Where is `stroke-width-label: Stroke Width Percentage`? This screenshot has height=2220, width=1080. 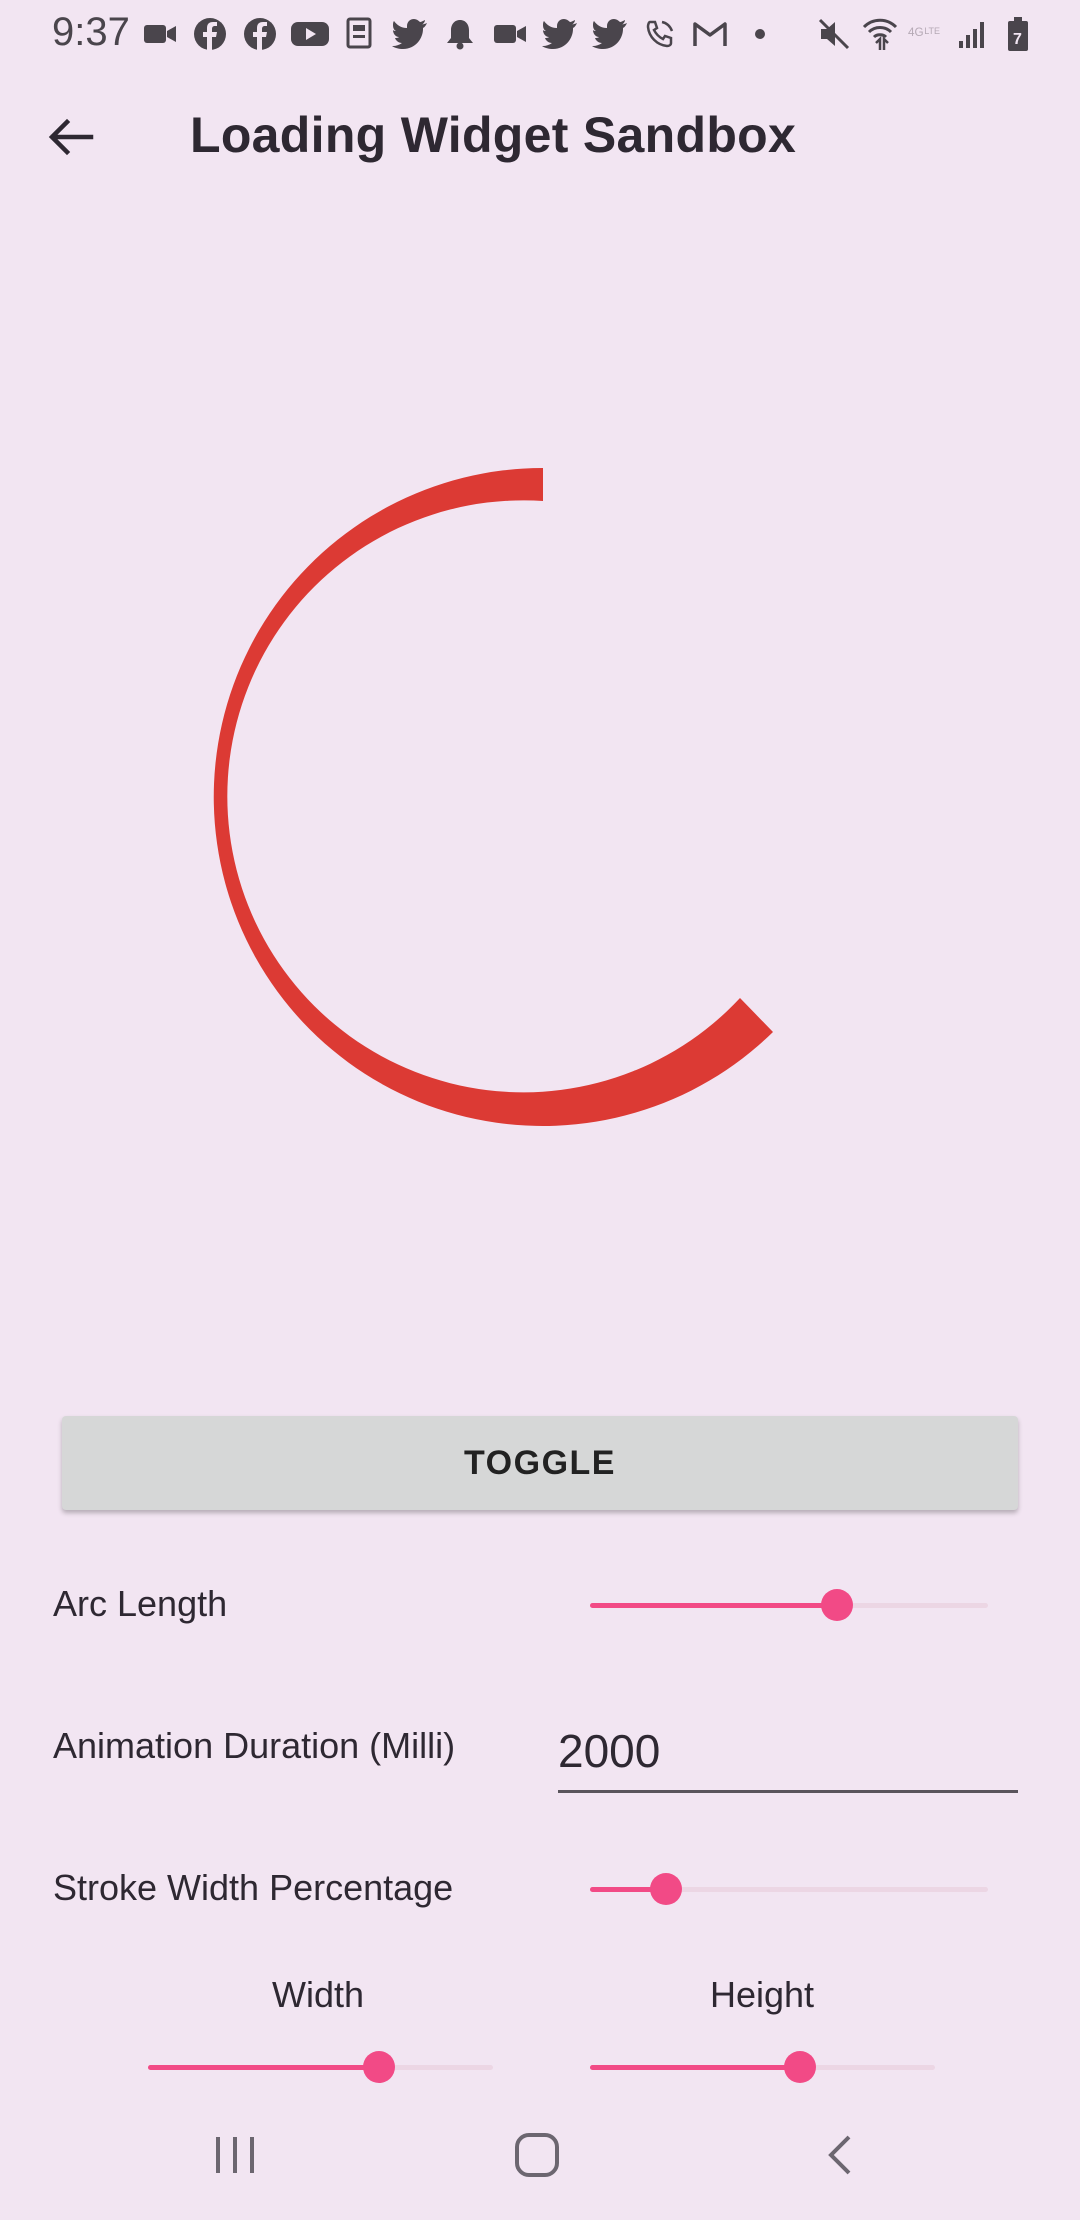 stroke-width-label: Stroke Width Percentage is located at coordinates (253, 1887).